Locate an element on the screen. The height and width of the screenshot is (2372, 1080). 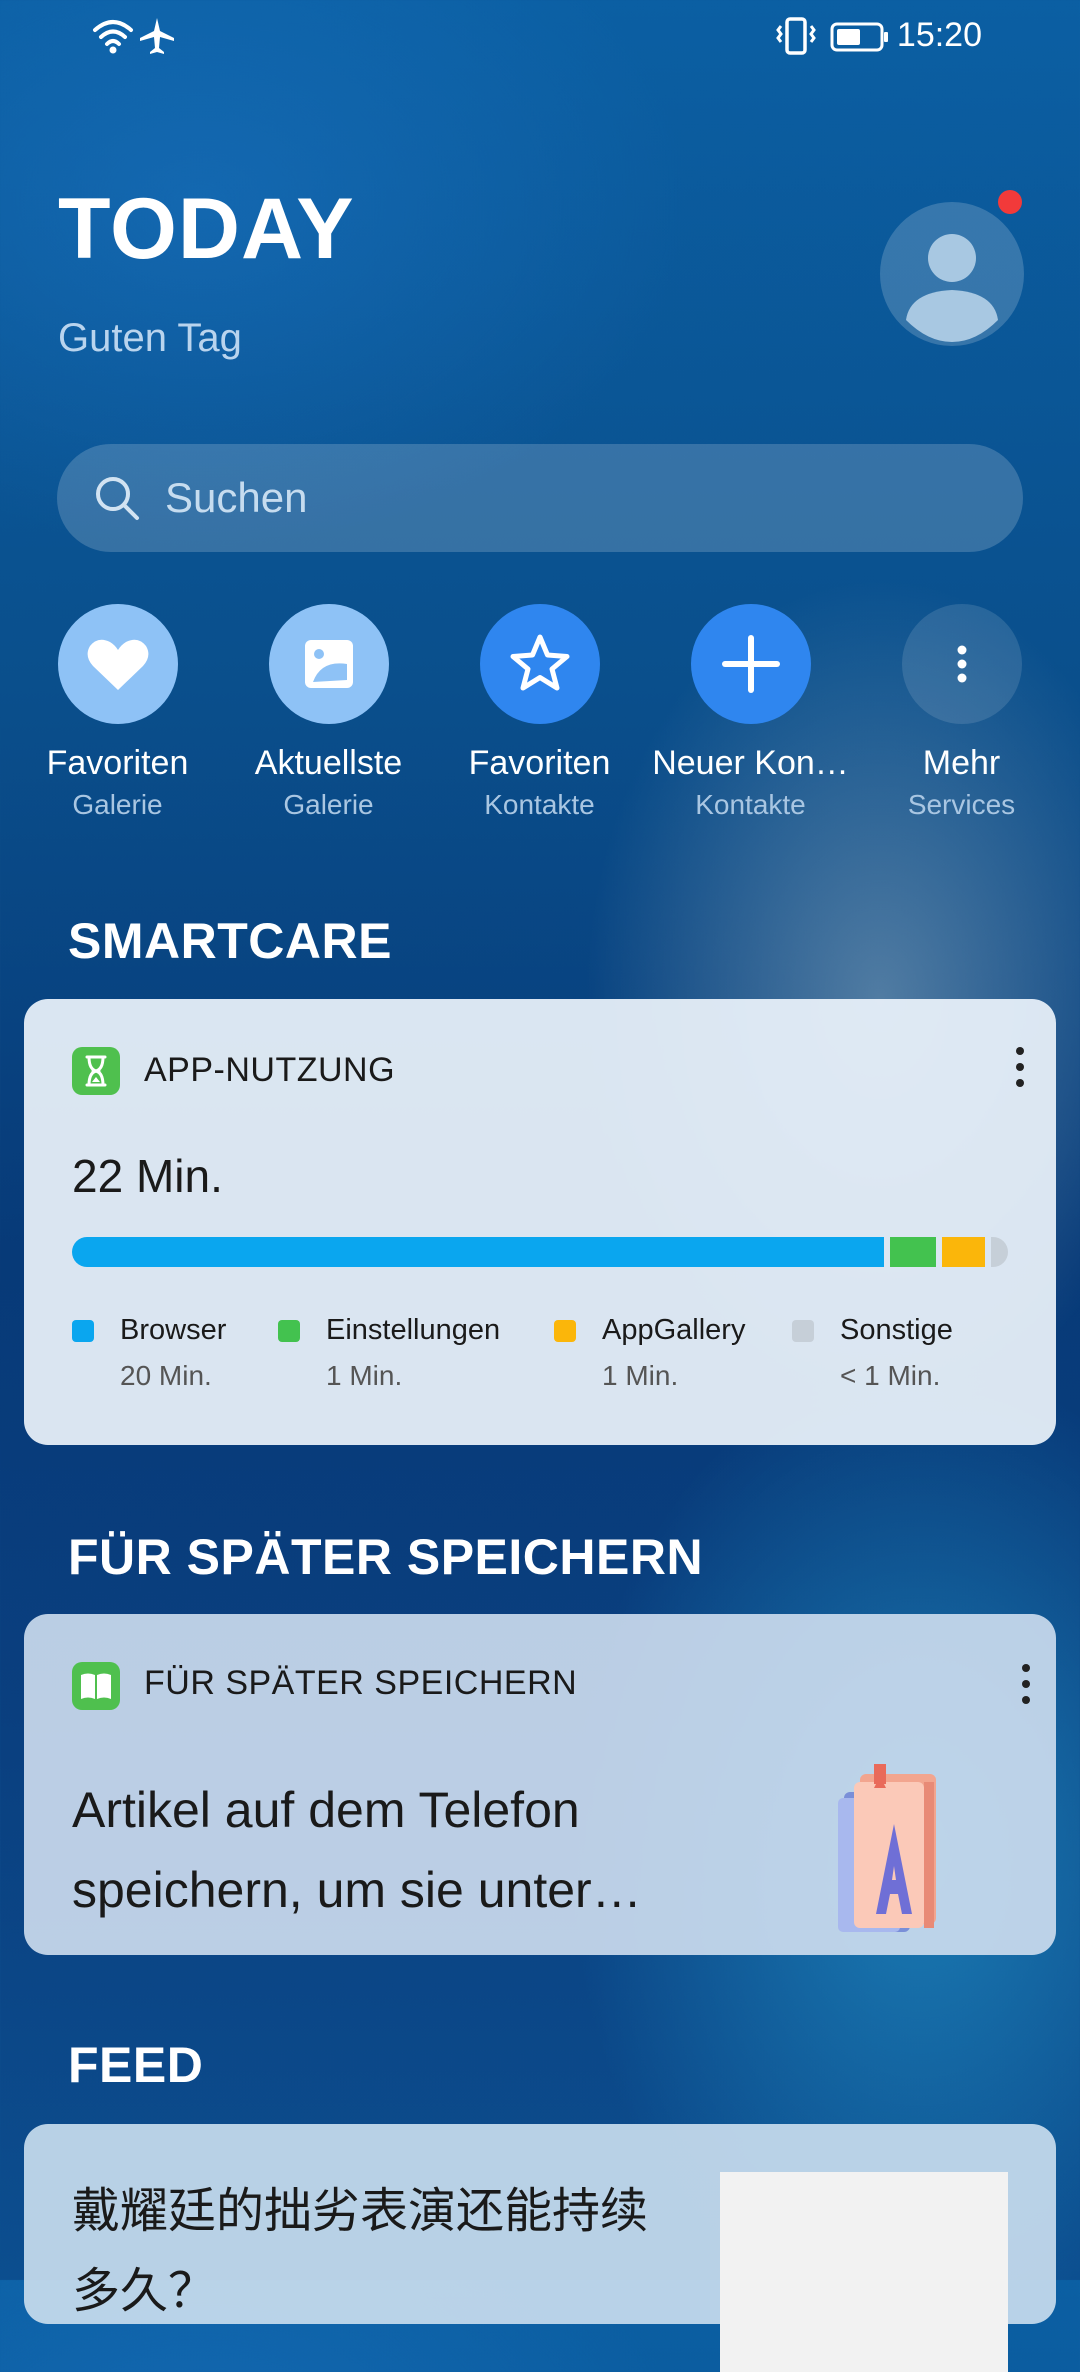
heart-icon is located at coordinates (117, 664).